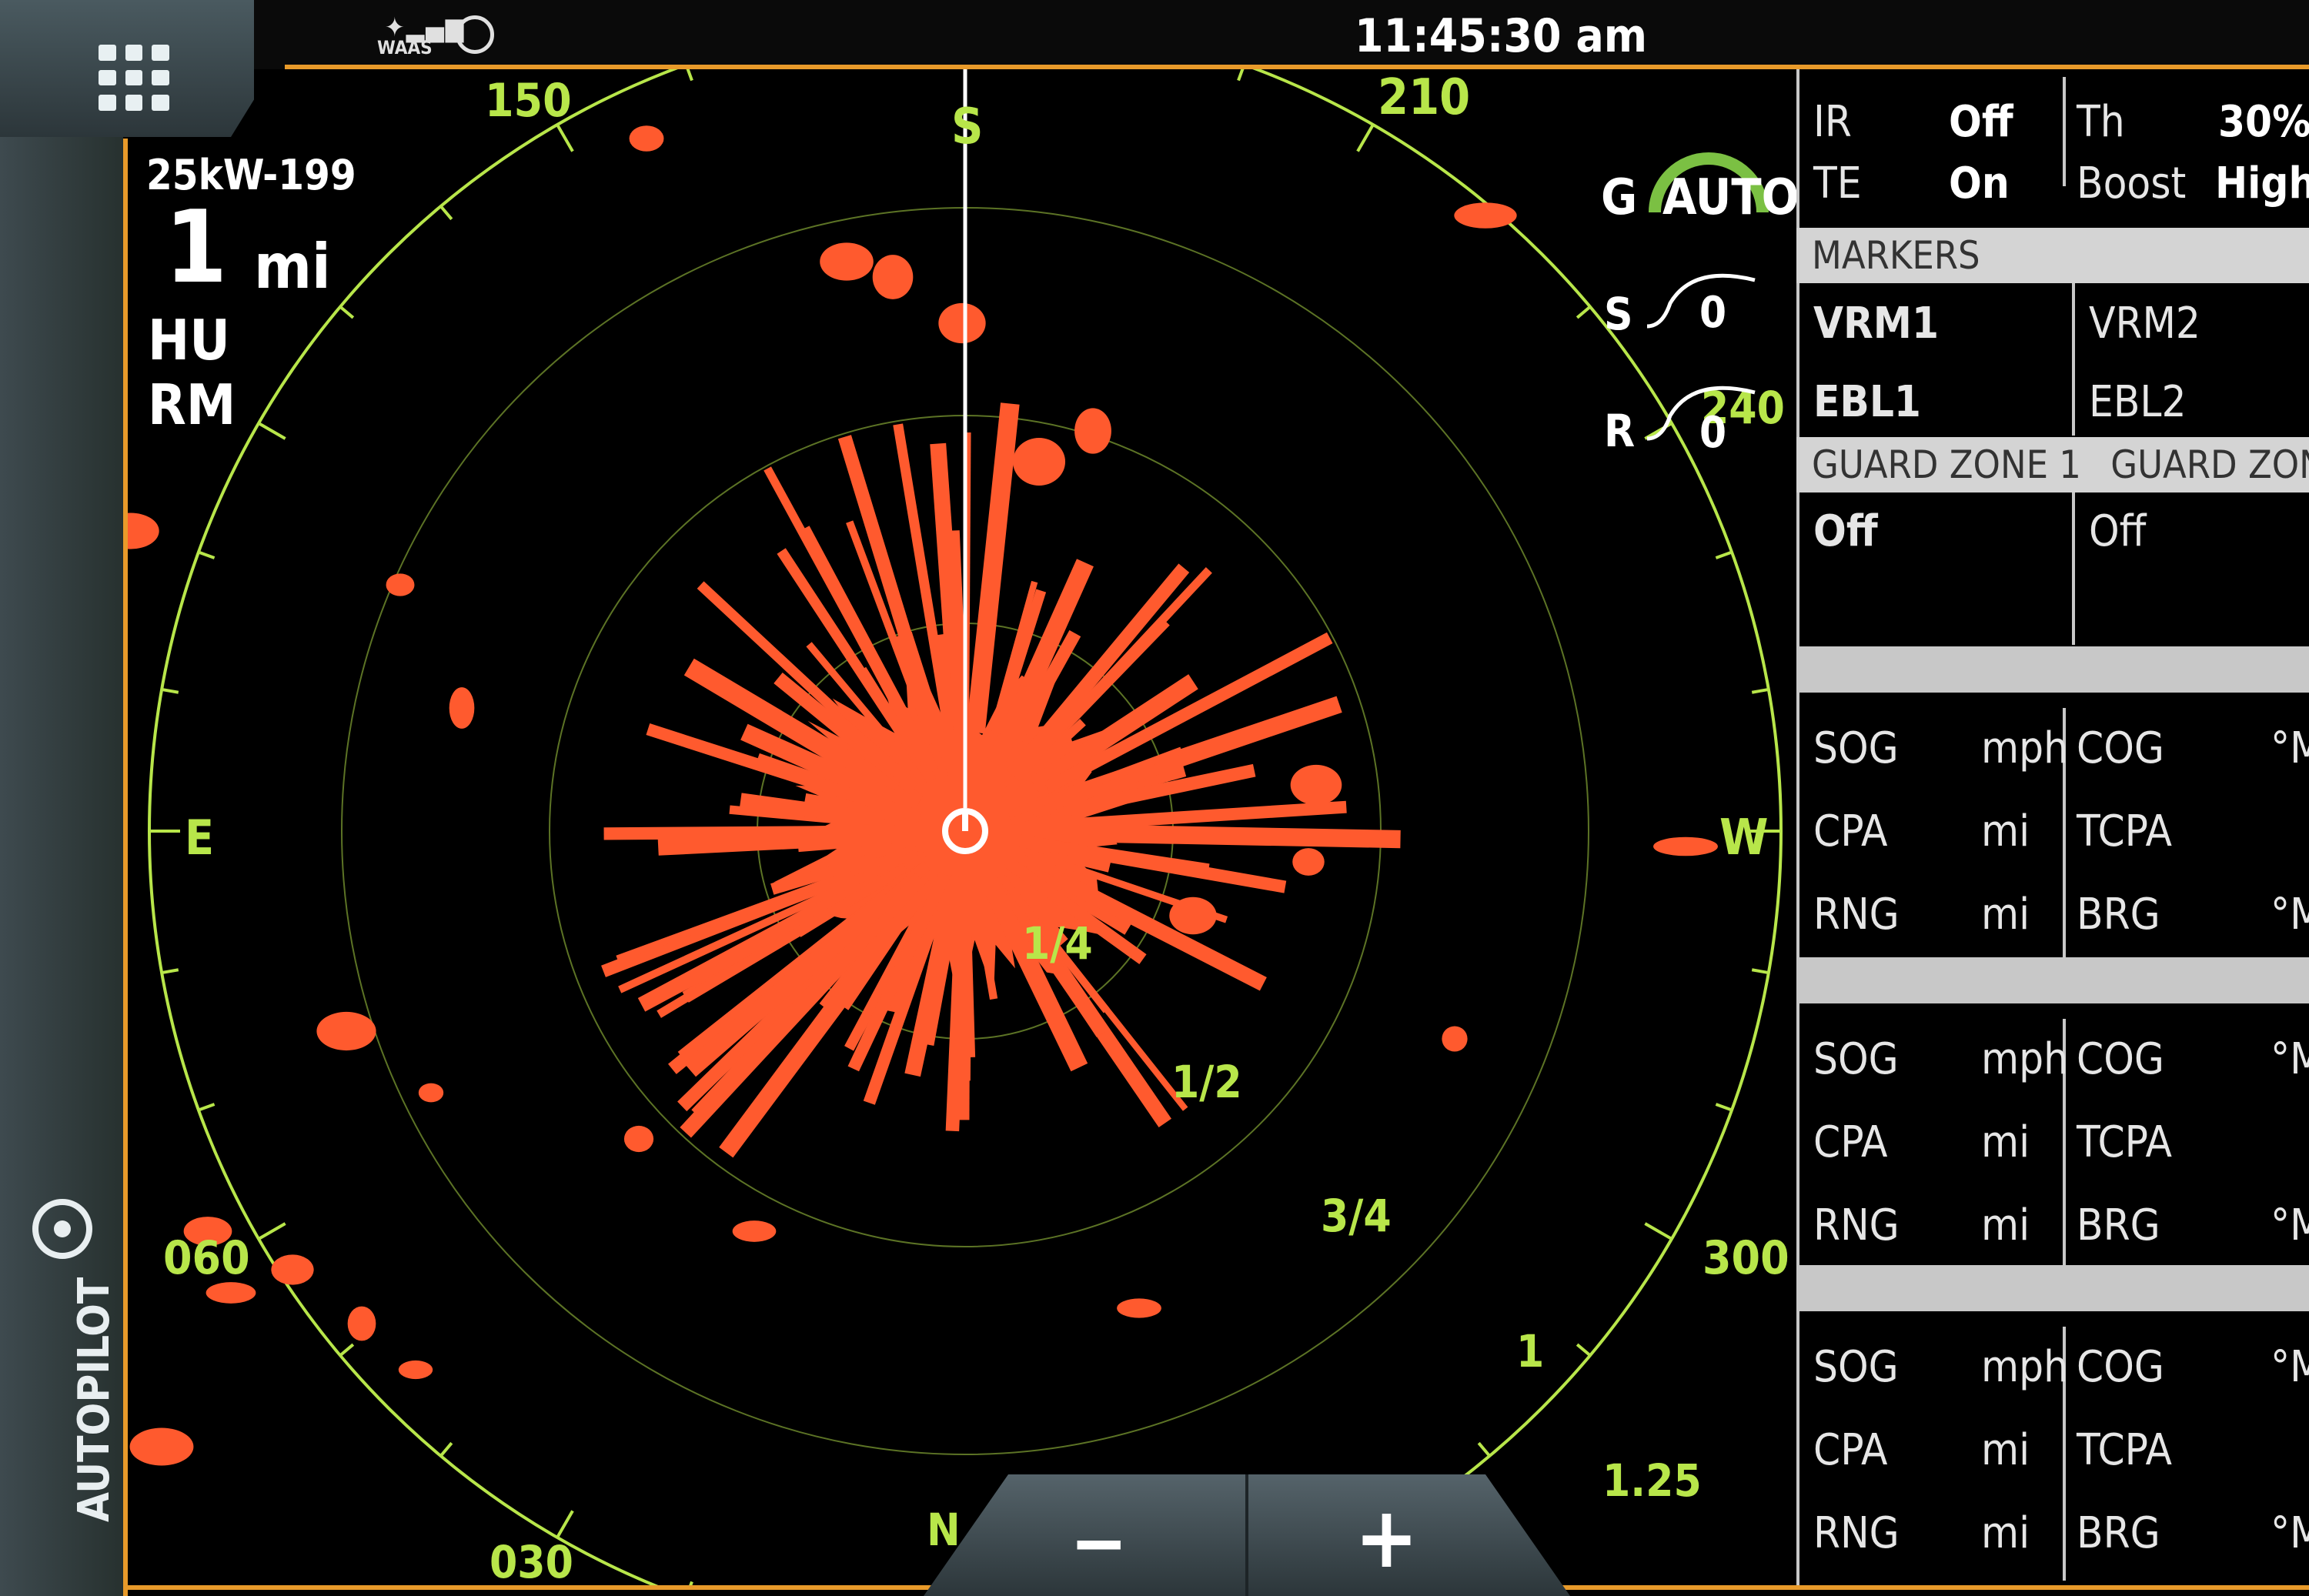  What do you see at coordinates (967, 127) in the screenshot?
I see `bearing-label-south: S` at bounding box center [967, 127].